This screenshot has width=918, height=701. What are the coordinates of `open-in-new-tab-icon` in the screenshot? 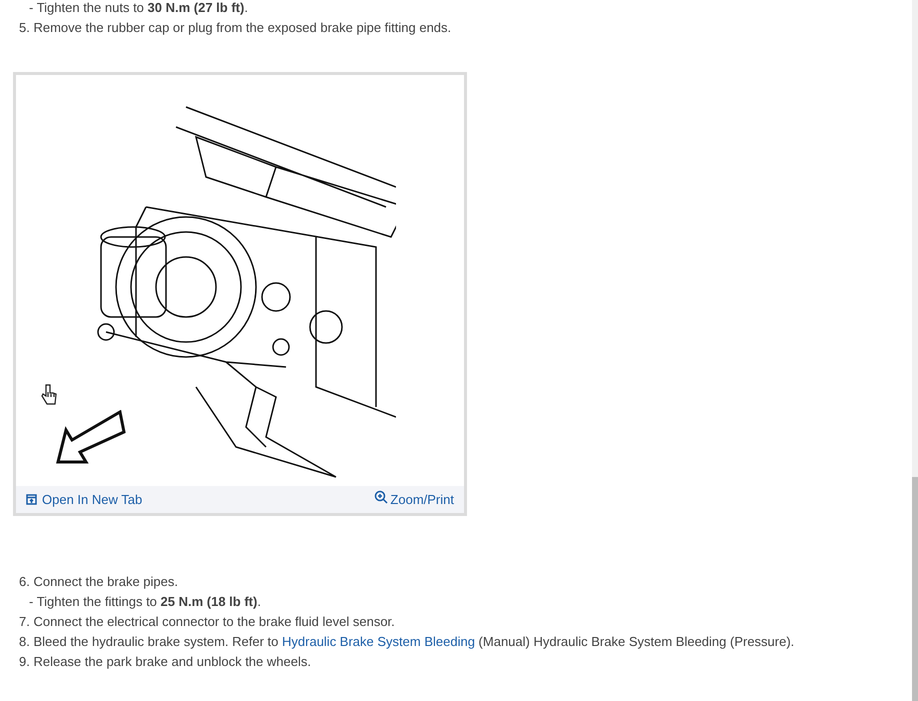 It's located at (31, 499).